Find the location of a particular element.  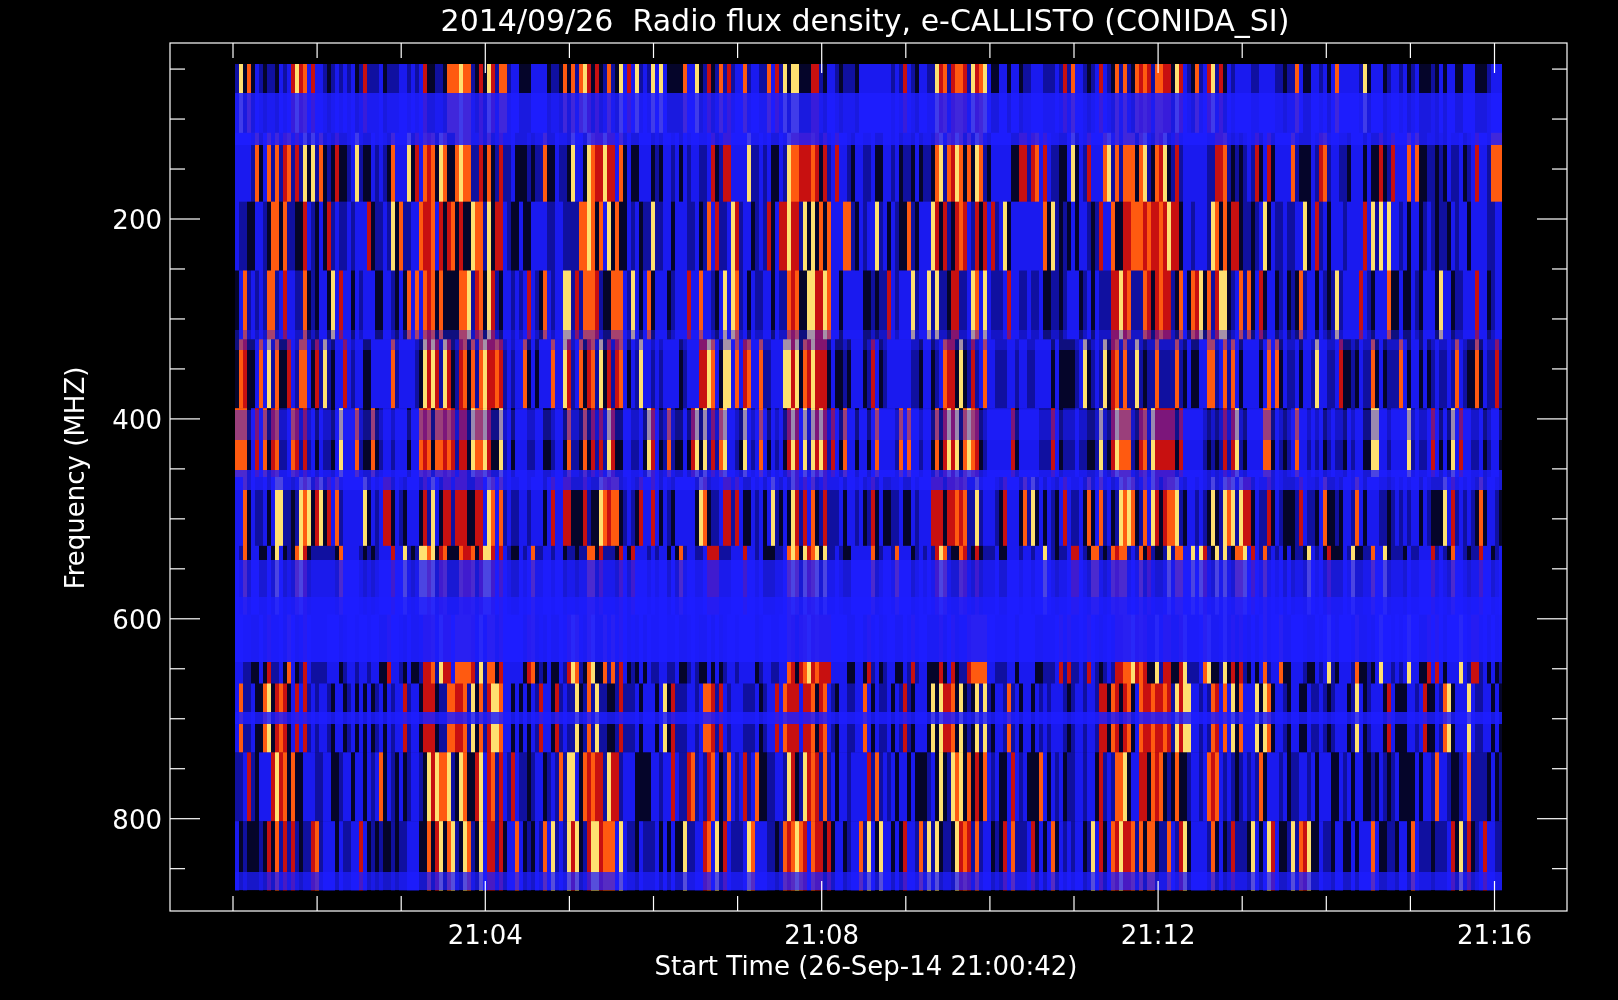

tick-label: 21:08 is located at coordinates (822, 935).